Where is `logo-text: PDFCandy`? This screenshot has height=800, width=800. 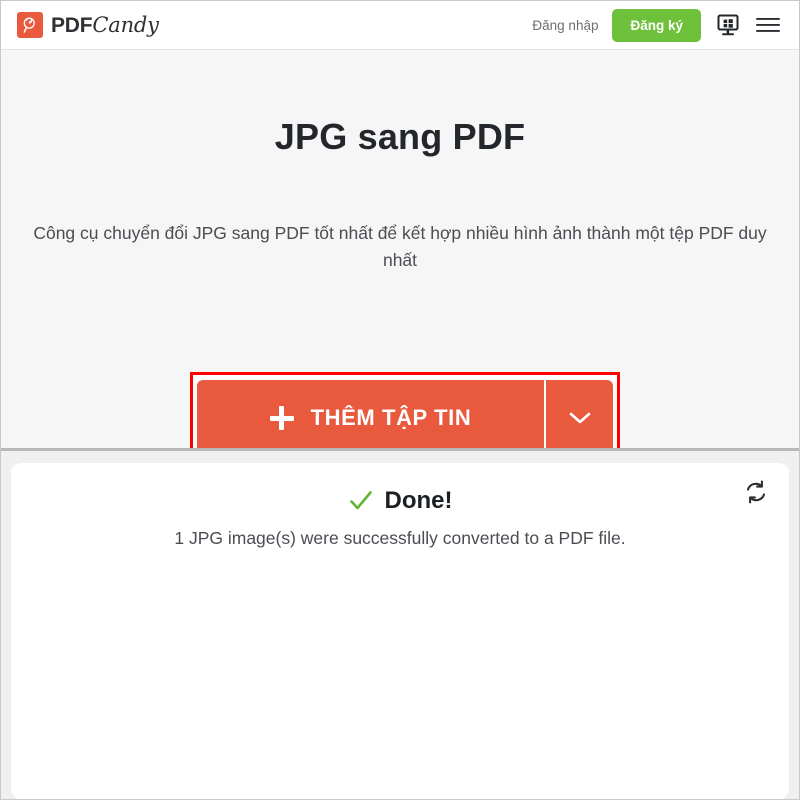 logo-text: PDFCandy is located at coordinates (105, 25).